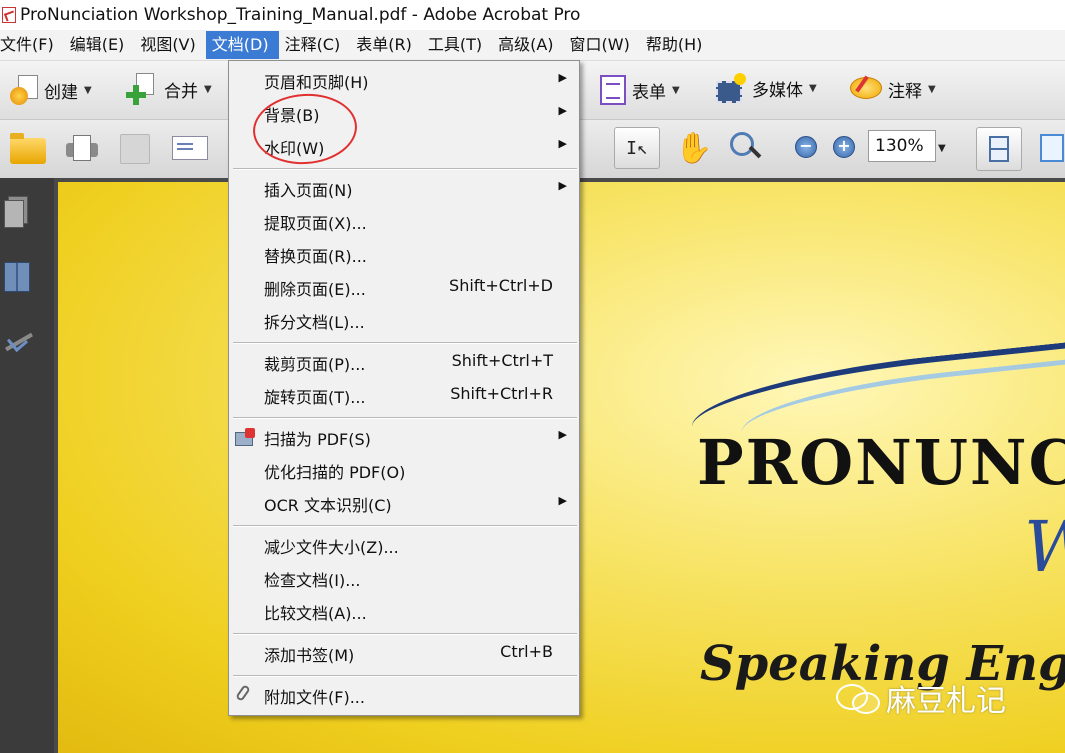 The width and height of the screenshot is (1065, 753). What do you see at coordinates (328, 505) in the screenshot?
I see `menu-item-label: OCR 文本识别(C)` at bounding box center [328, 505].